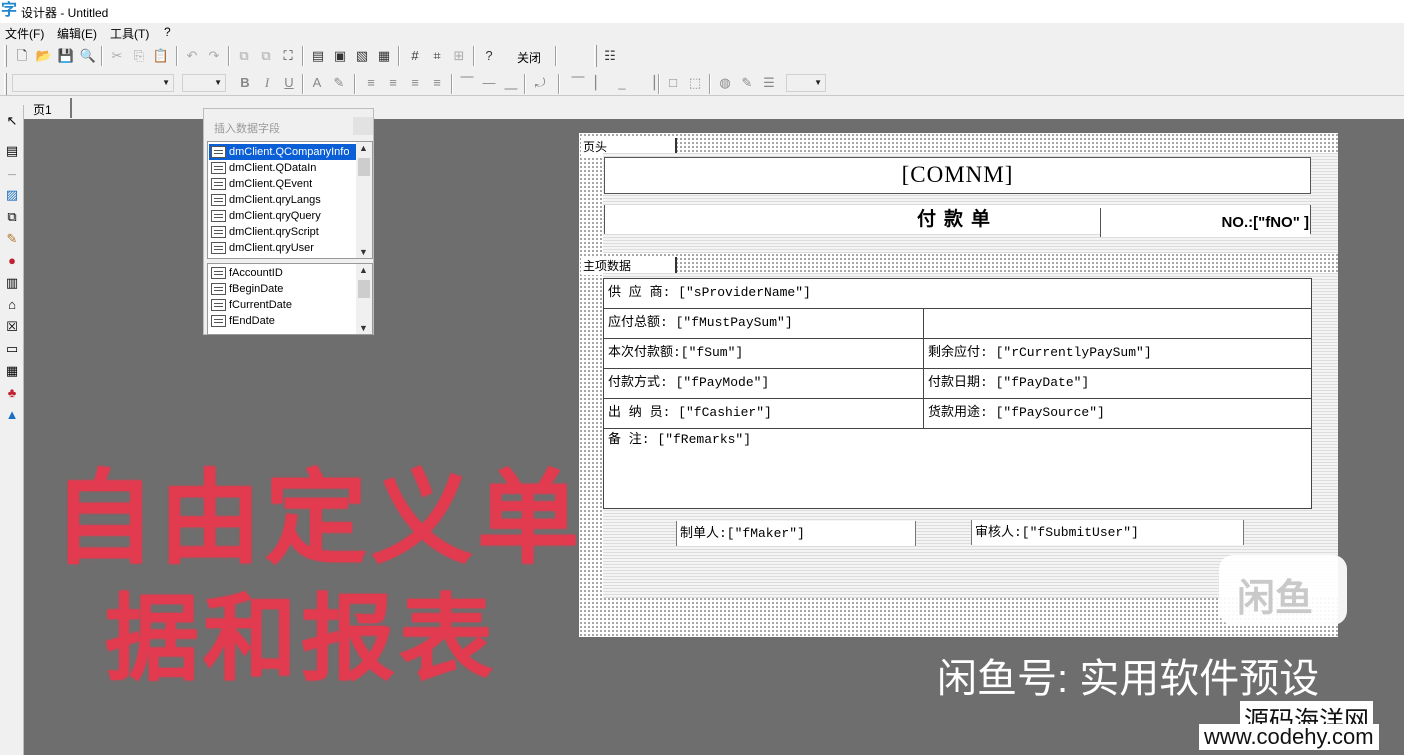  Describe the element at coordinates (317, 83) in the screenshot. I see `font-color-icon: A` at that location.